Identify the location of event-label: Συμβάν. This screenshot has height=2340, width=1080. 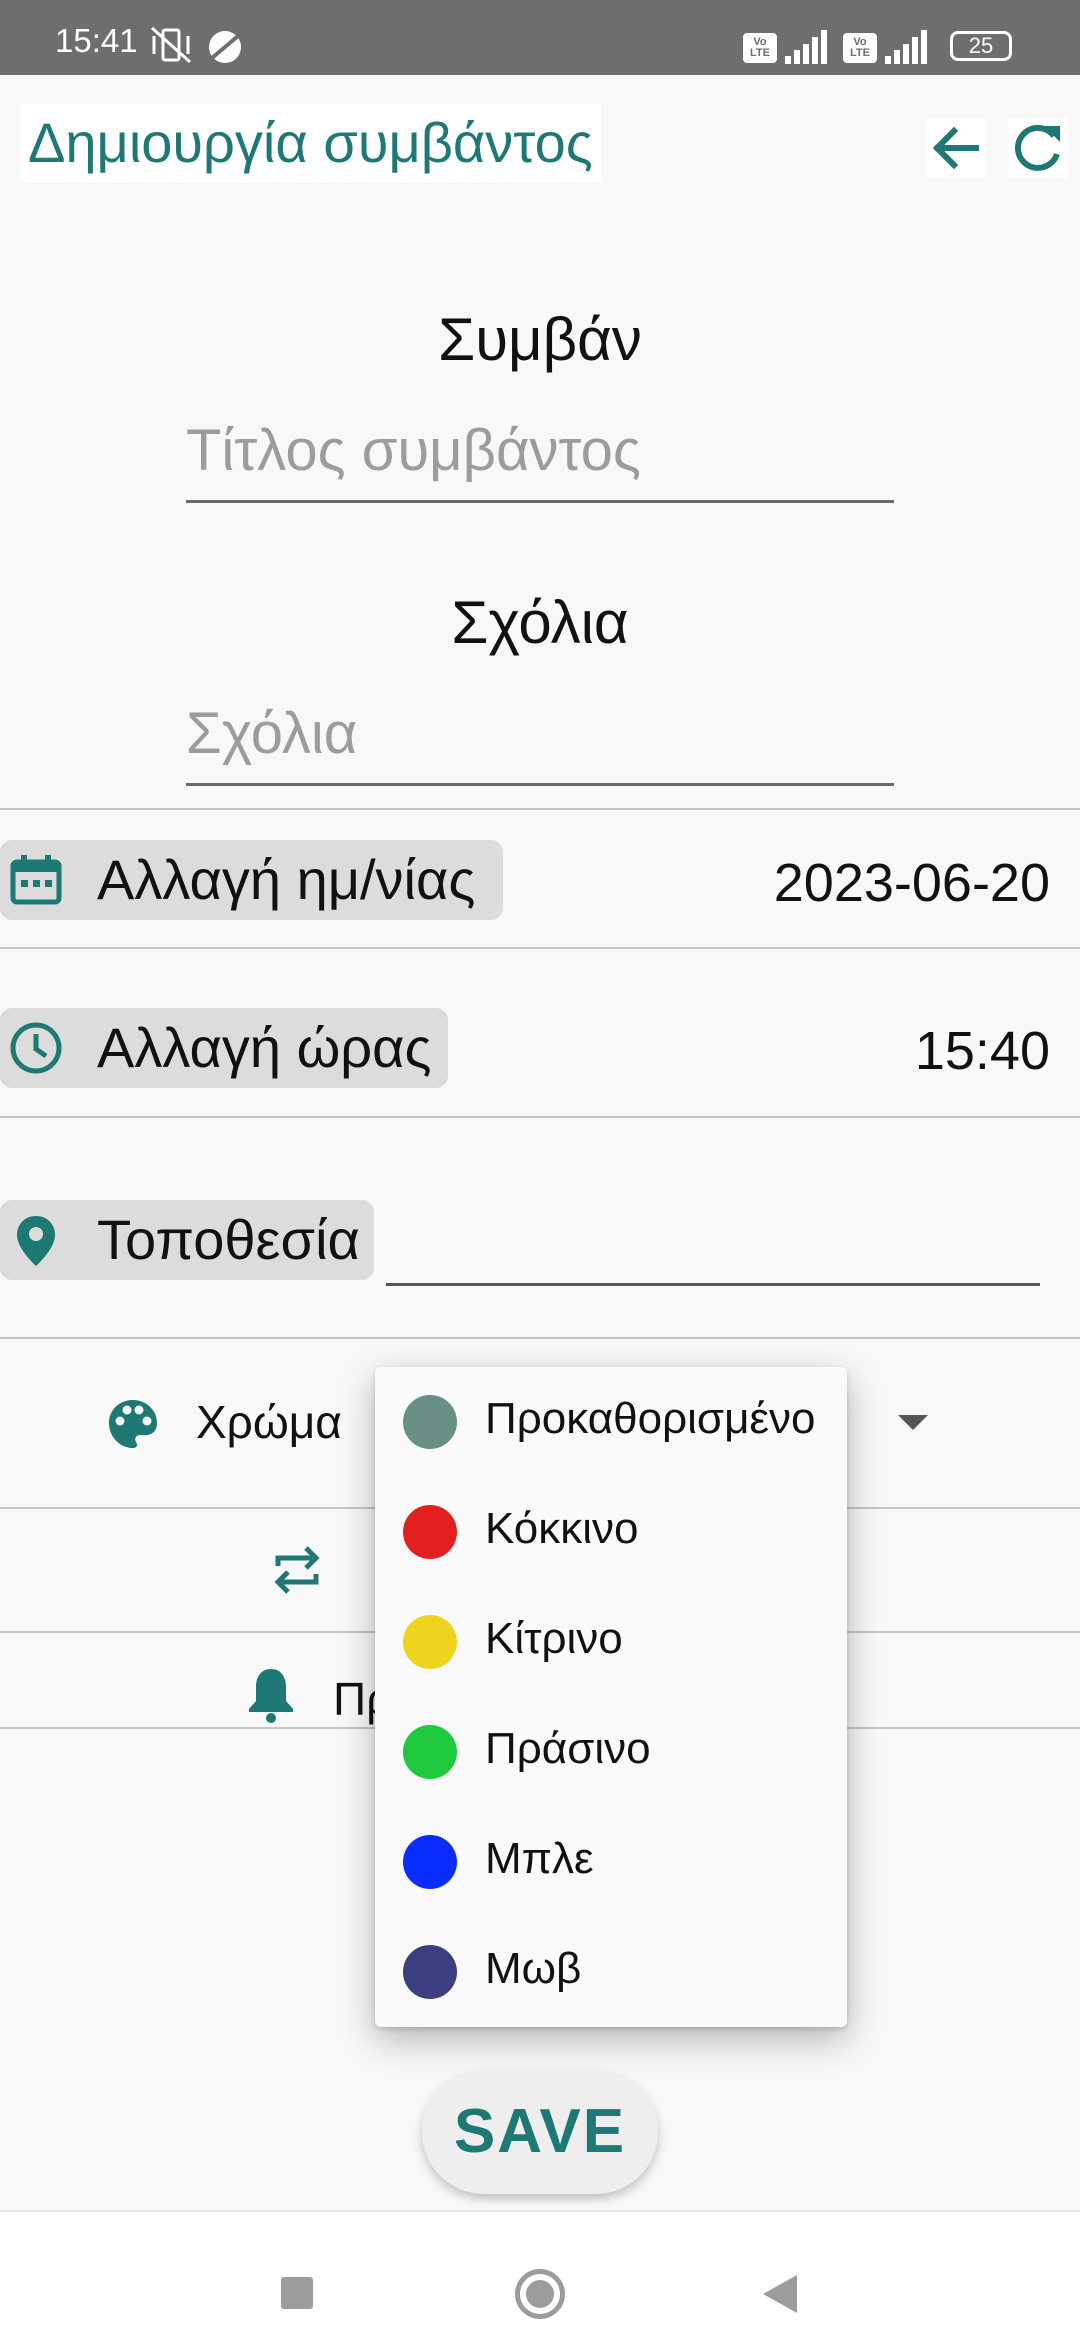
(540, 339).